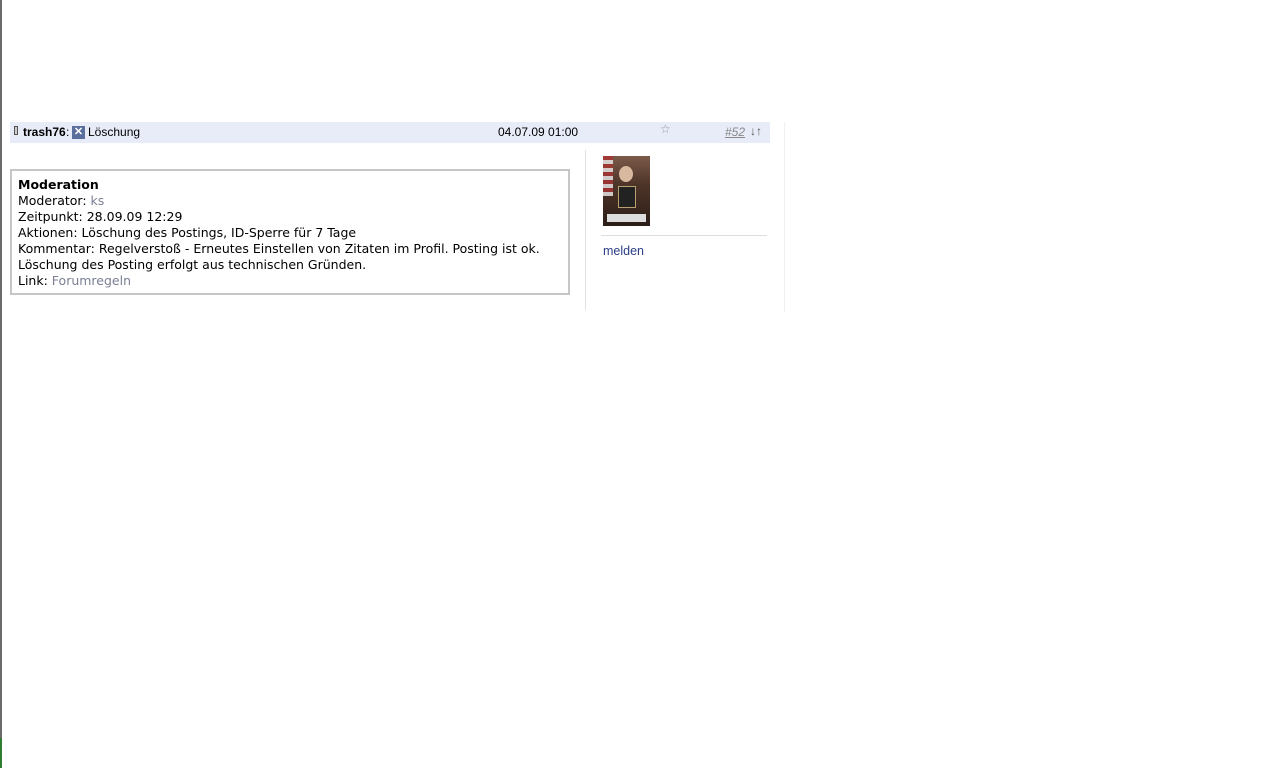  Describe the element at coordinates (16, 130) in the screenshot. I see `user-status-icon` at that location.